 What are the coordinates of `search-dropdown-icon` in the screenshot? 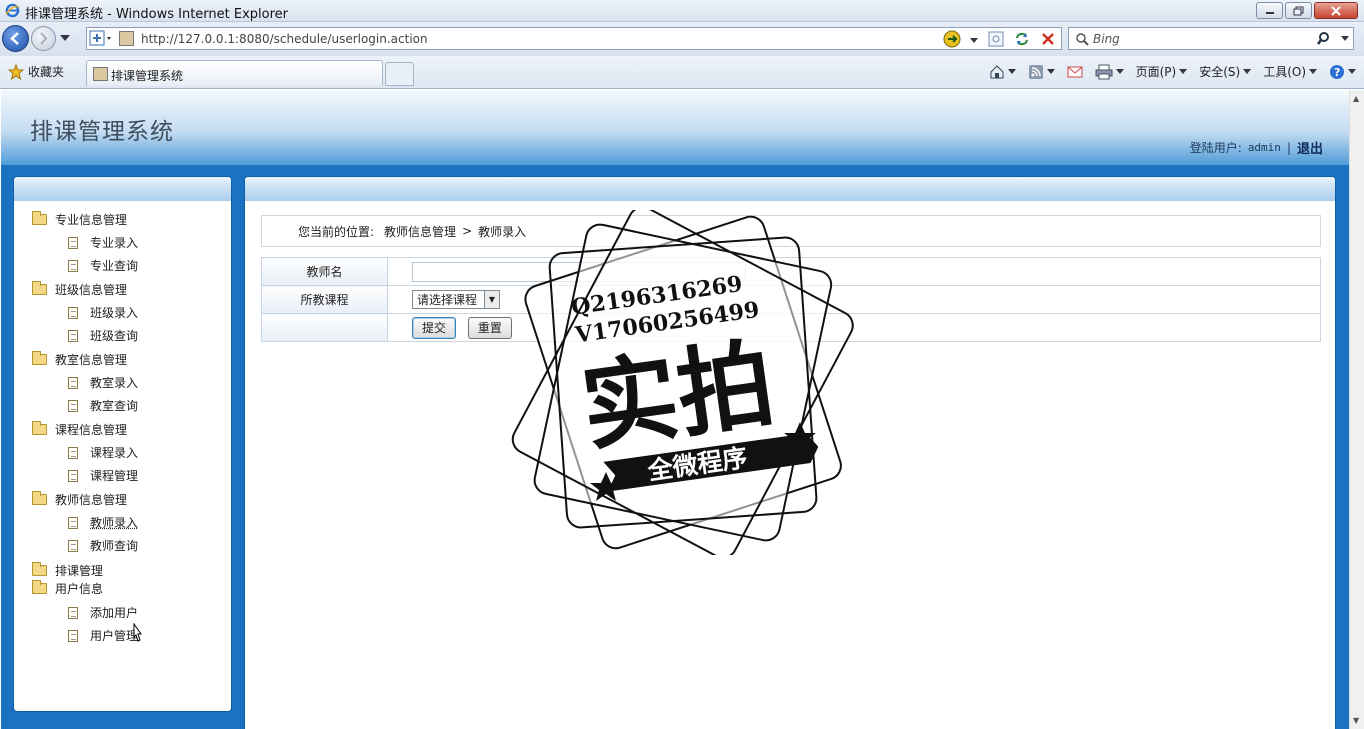 It's located at (1345, 39).